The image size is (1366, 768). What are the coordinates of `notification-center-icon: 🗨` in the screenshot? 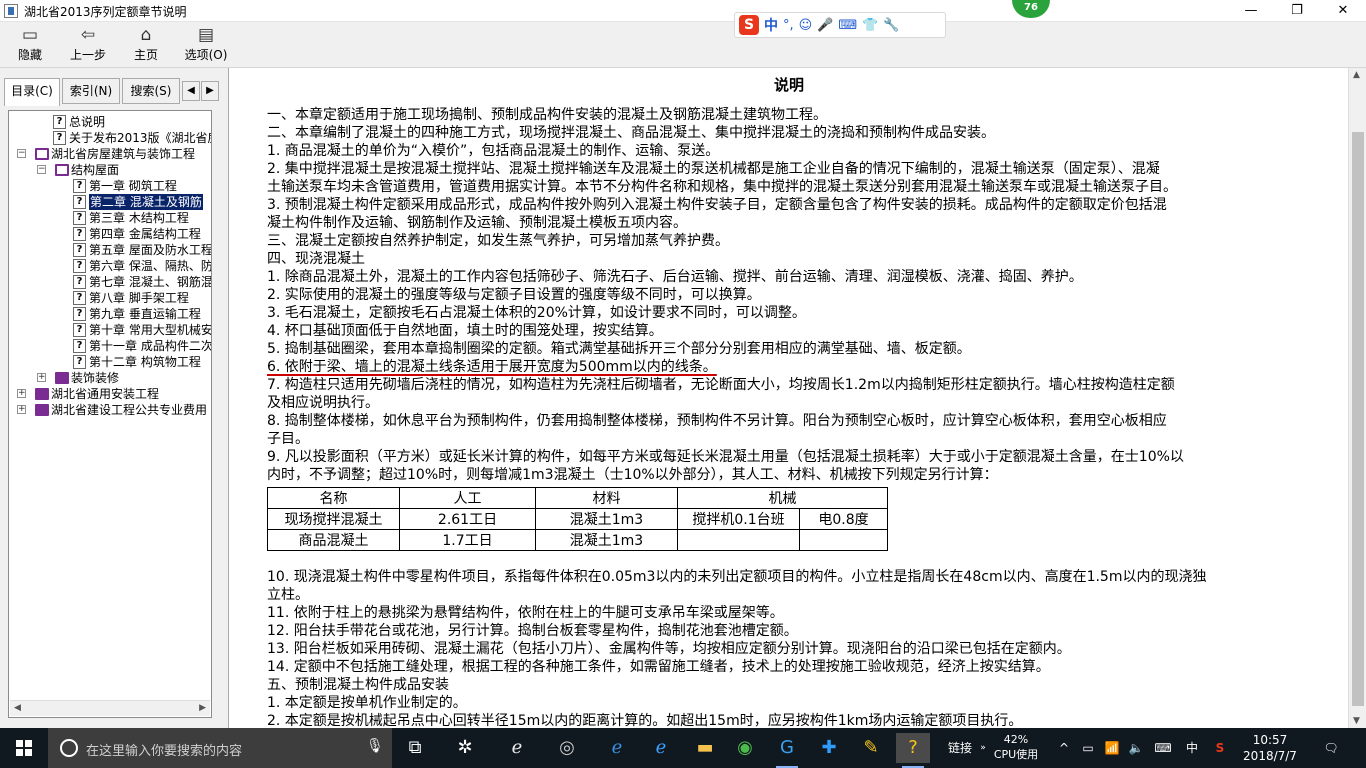 It's located at (1331, 748).